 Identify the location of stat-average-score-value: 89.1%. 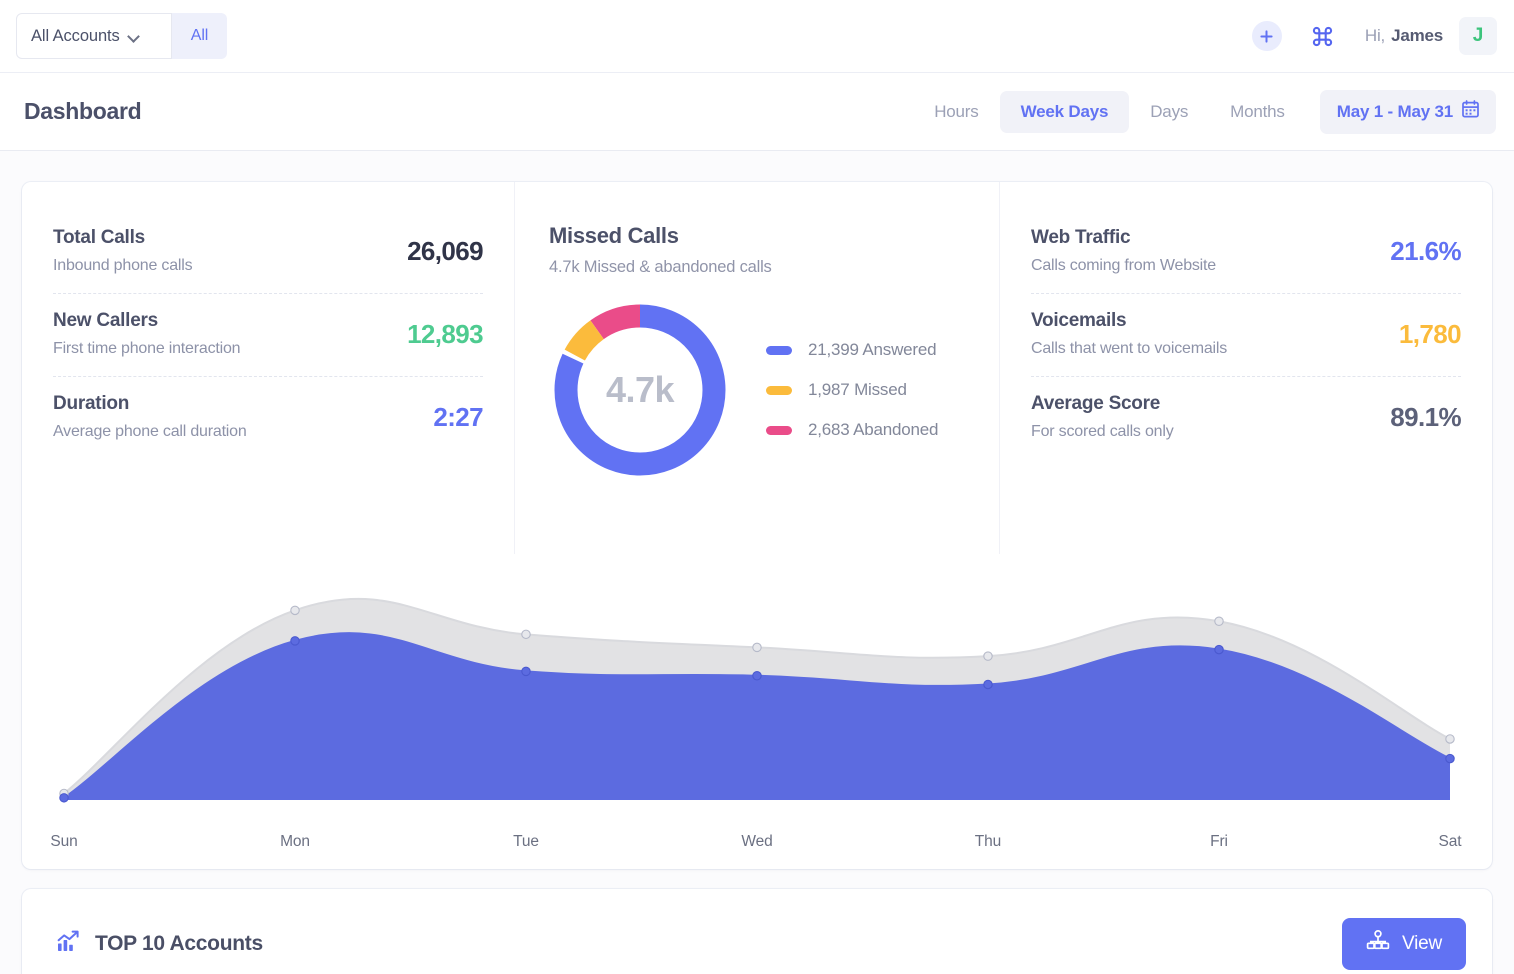
(1425, 416).